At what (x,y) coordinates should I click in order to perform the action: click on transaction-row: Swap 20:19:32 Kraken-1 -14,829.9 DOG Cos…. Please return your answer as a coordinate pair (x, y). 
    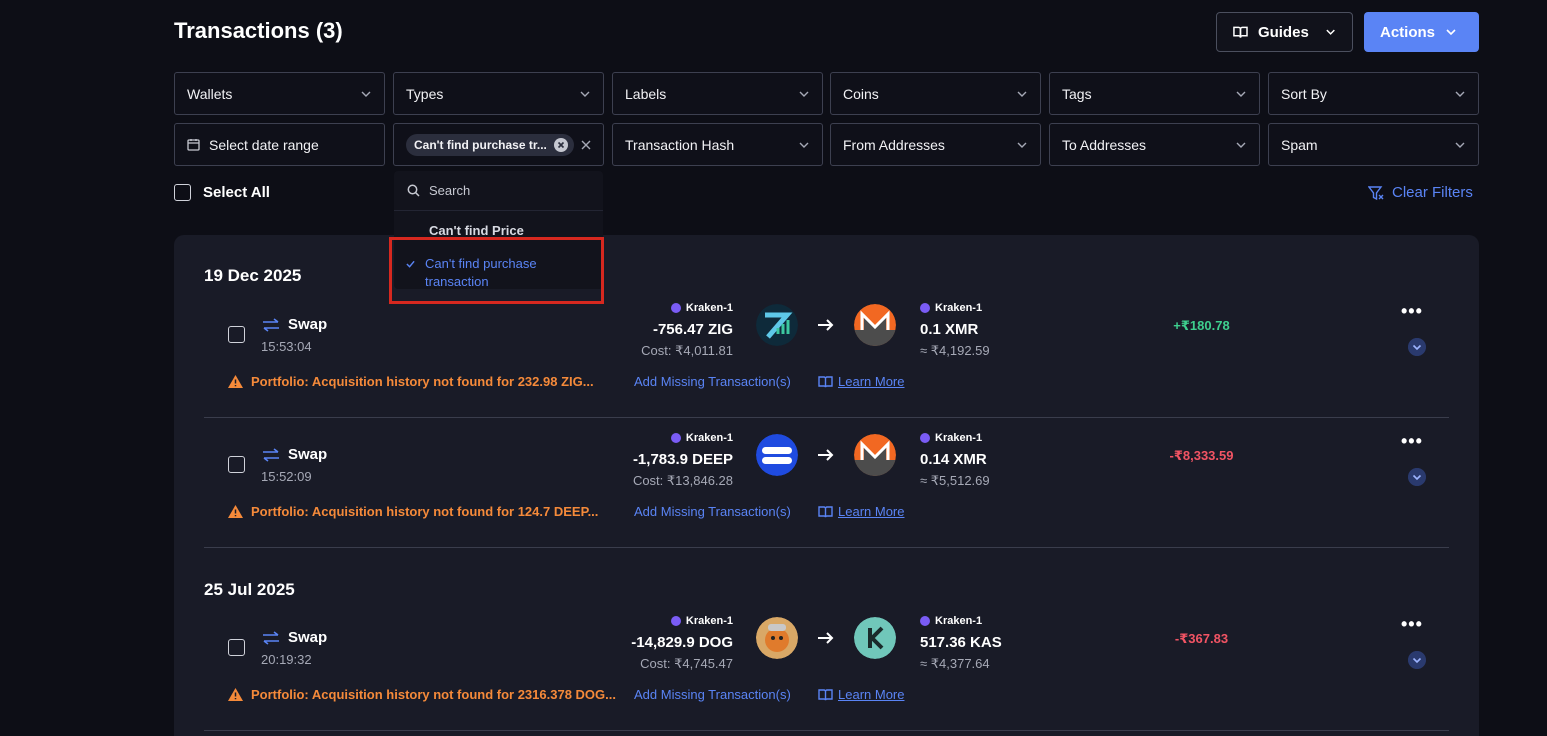
    Looking at the image, I should click on (826, 666).